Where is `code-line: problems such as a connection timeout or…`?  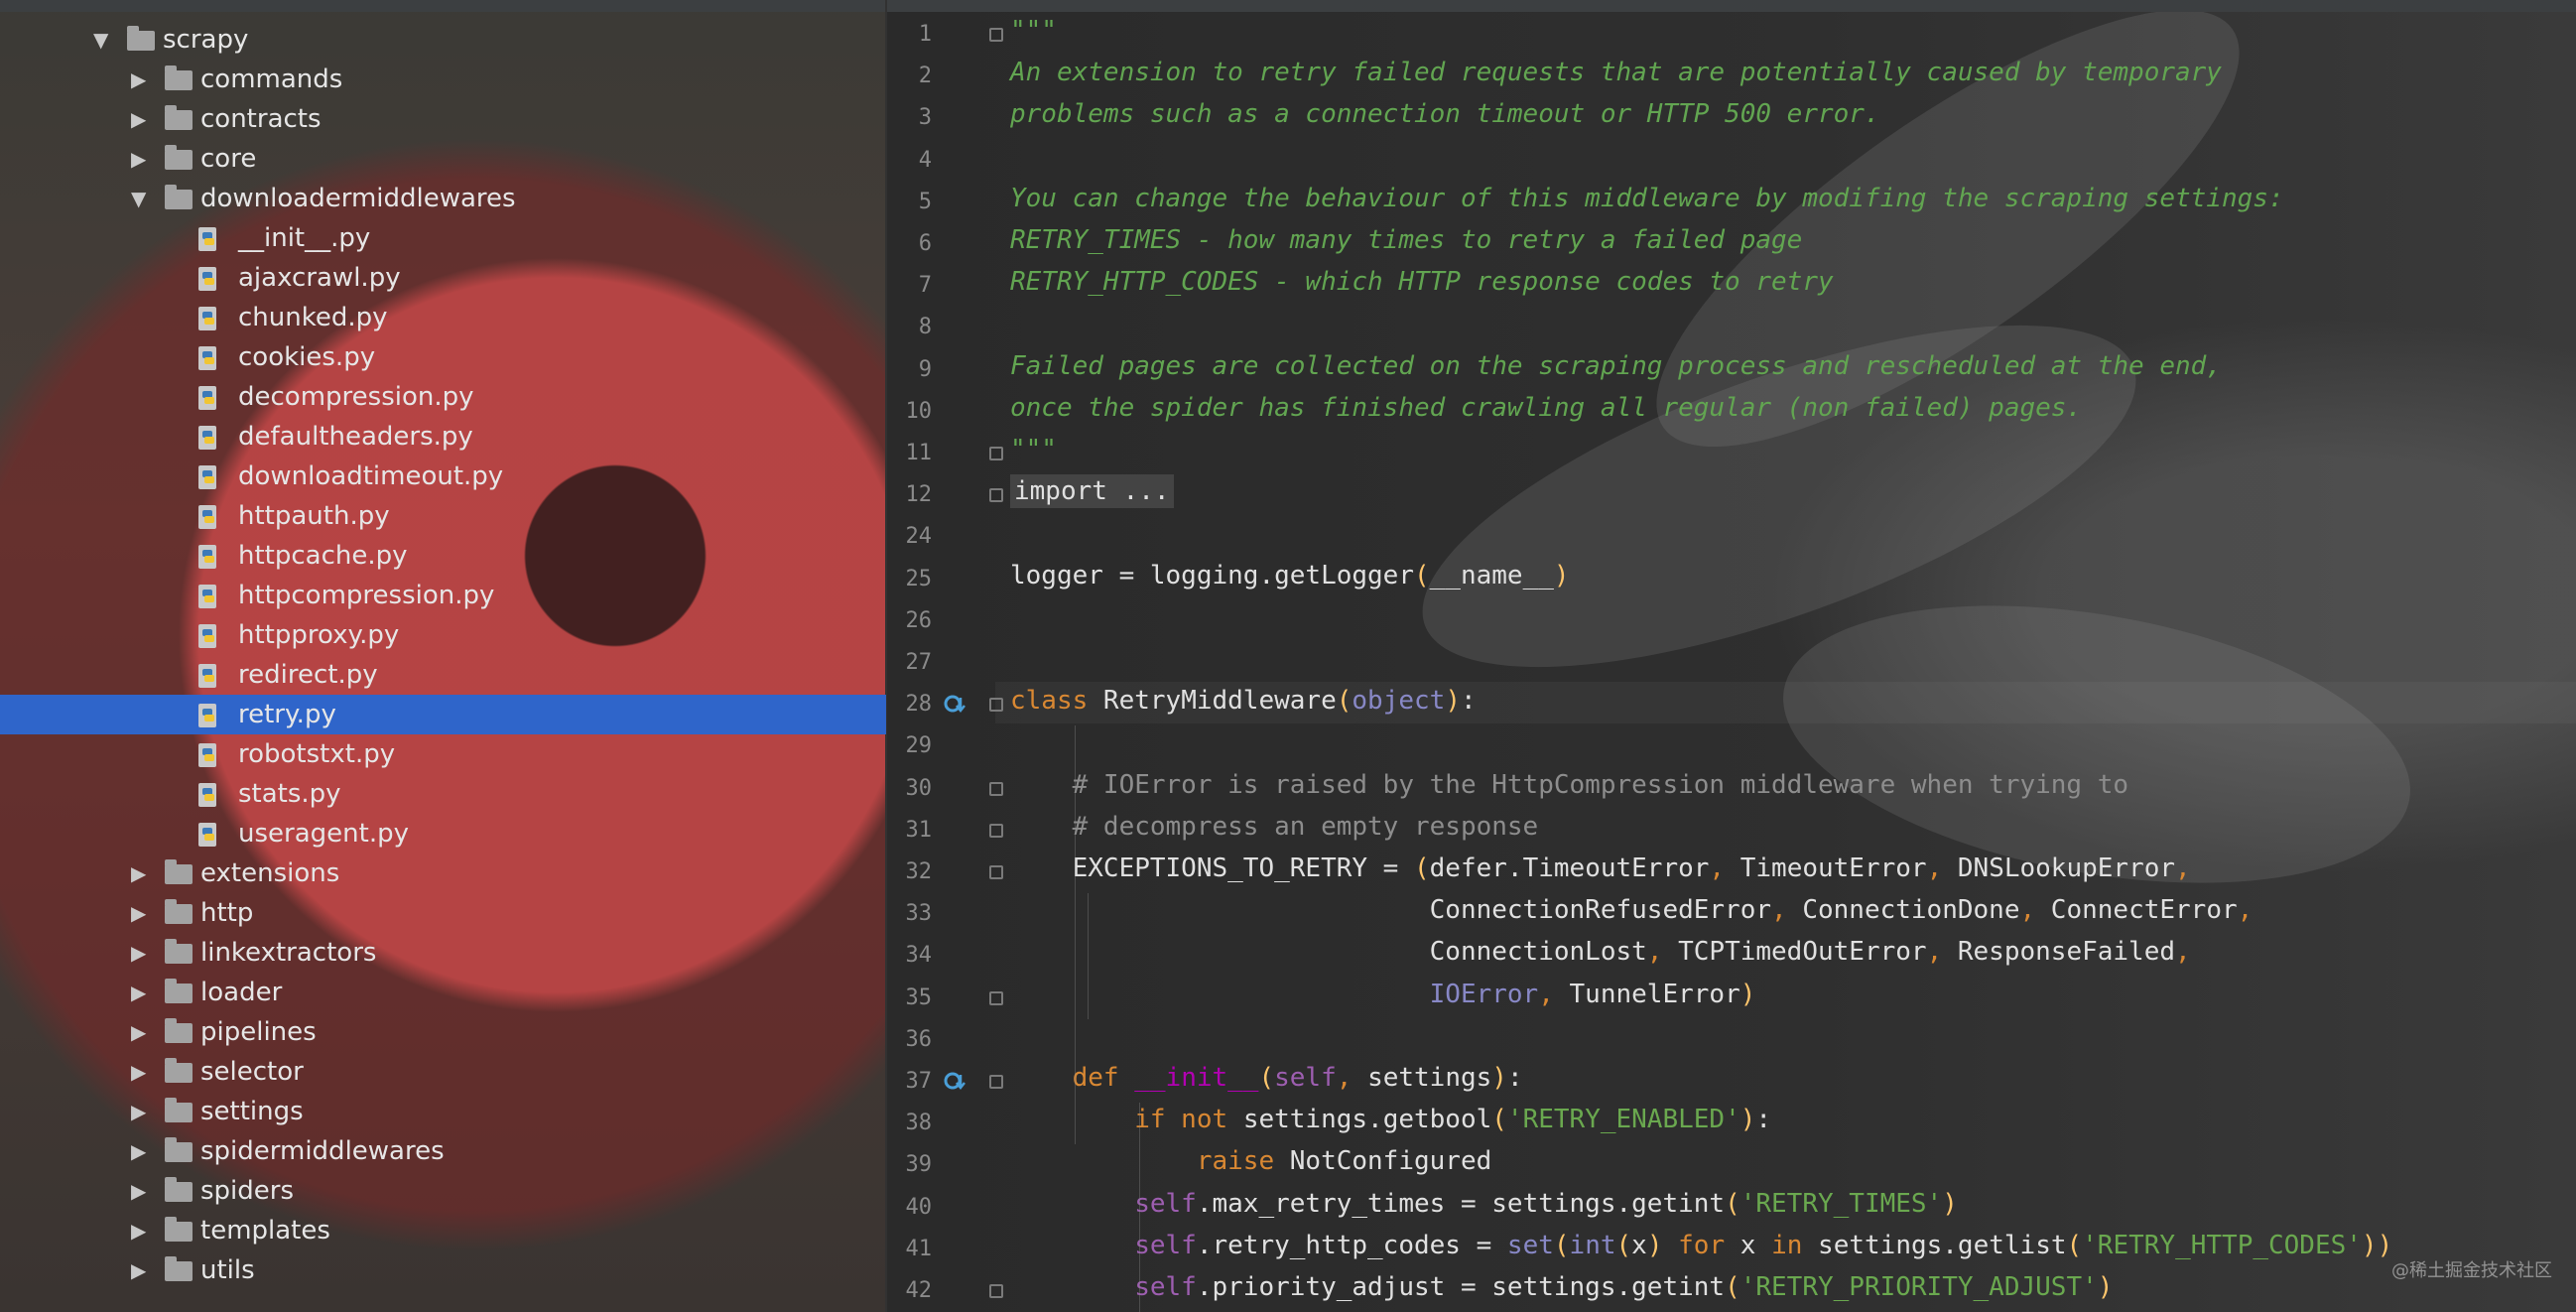
code-line: problems such as a connection timeout or… is located at coordinates (1445, 114).